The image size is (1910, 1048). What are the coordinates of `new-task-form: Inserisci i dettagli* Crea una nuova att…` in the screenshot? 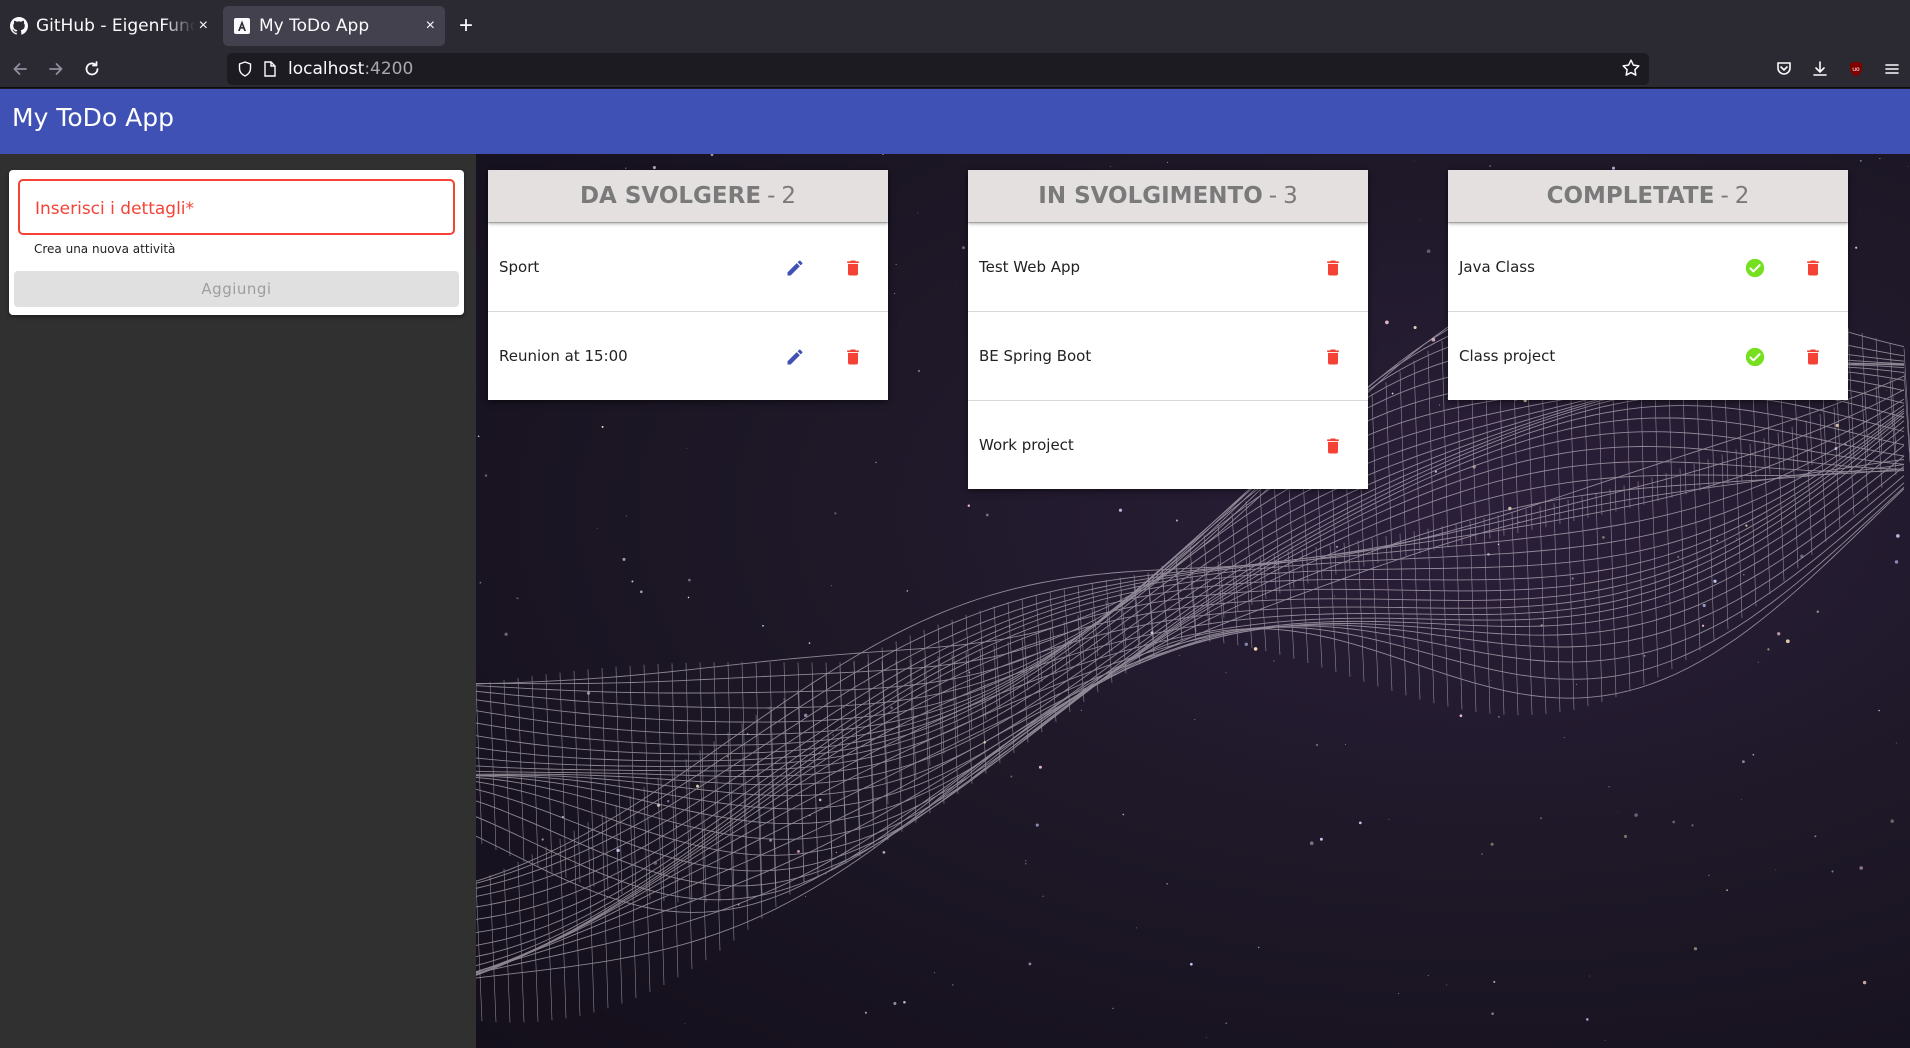 It's located at (236, 242).